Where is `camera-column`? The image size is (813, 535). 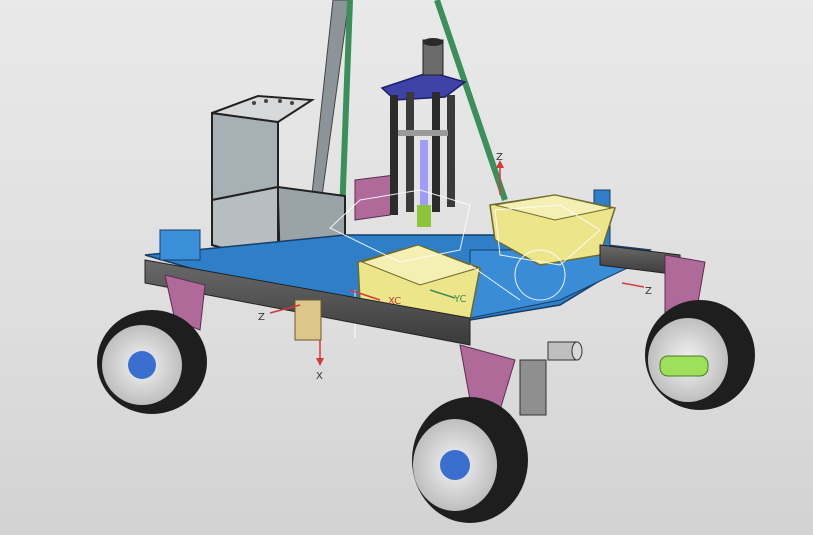 camera-column is located at coordinates (423, 132).